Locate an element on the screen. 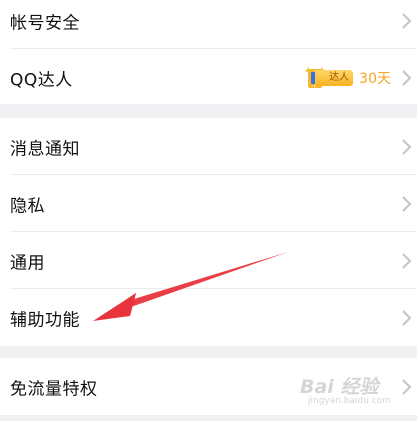 The width and height of the screenshot is (417, 421). settings-row-privacy: 隐私 is located at coordinates (208, 203).